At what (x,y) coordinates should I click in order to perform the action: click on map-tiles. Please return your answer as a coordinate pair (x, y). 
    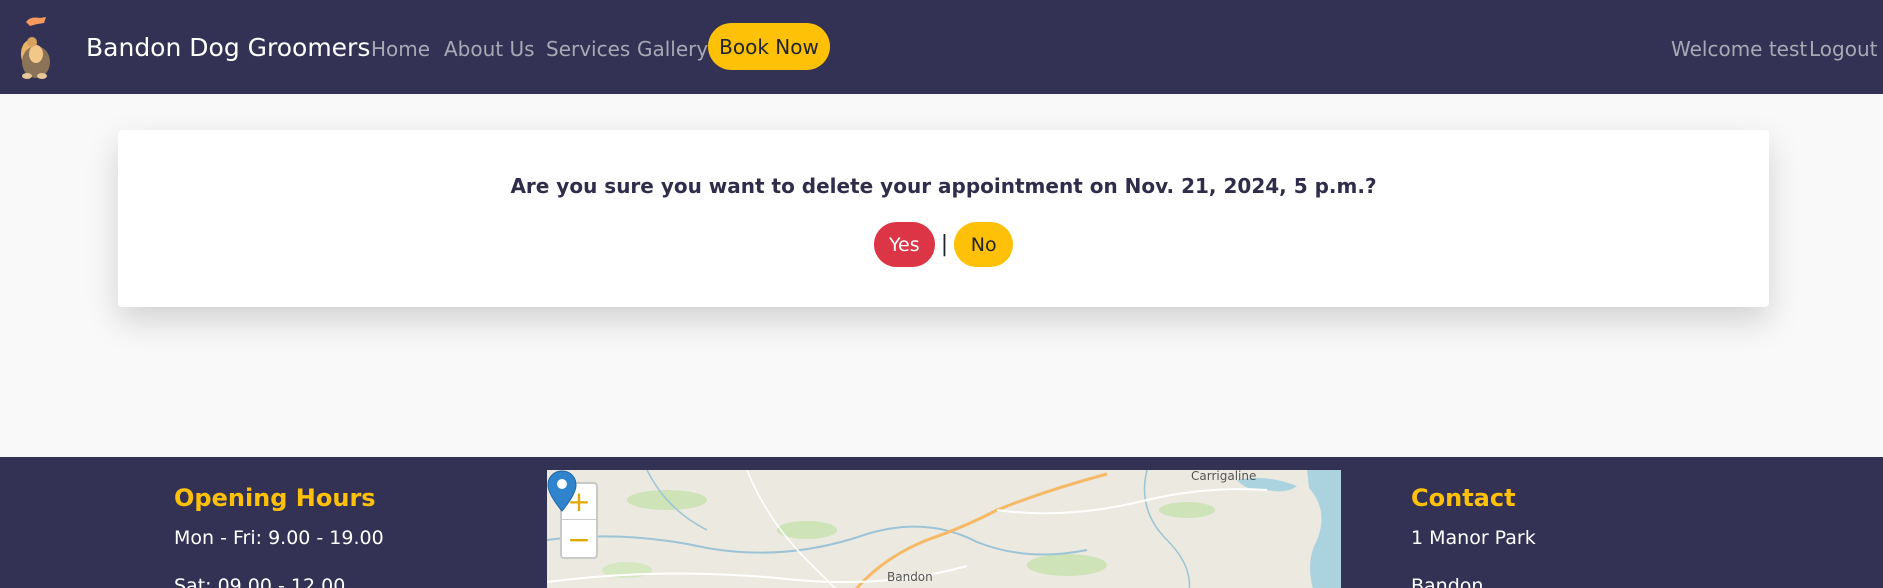
    Looking at the image, I should click on (944, 529).